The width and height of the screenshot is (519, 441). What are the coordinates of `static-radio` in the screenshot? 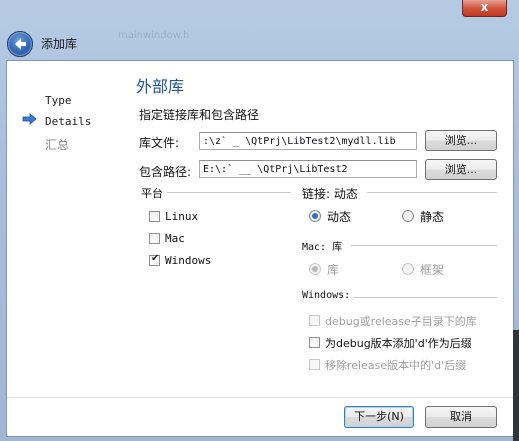 It's located at (408, 216).